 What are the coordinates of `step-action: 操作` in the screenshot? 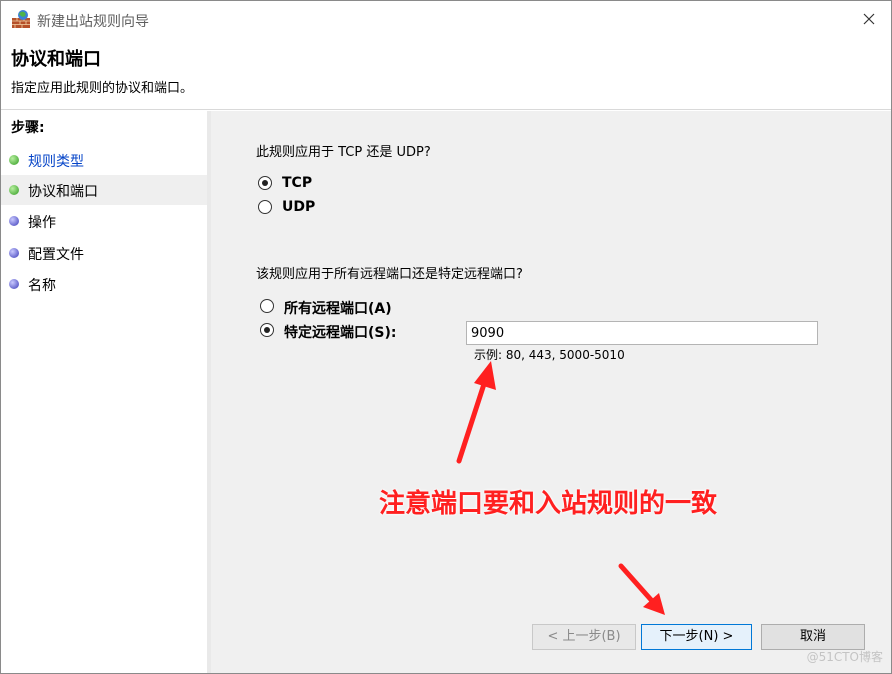 It's located at (104, 221).